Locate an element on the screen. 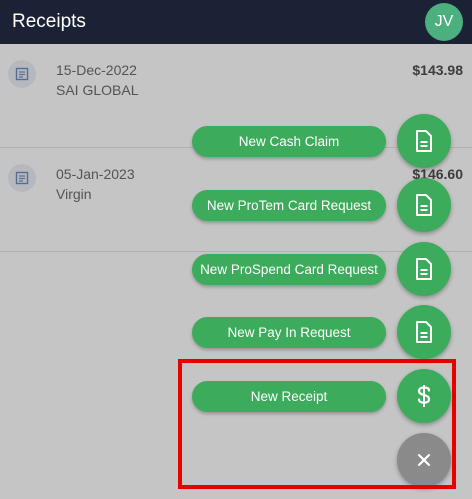 The image size is (472, 499). new-cash-claim-fab is located at coordinates (424, 141).